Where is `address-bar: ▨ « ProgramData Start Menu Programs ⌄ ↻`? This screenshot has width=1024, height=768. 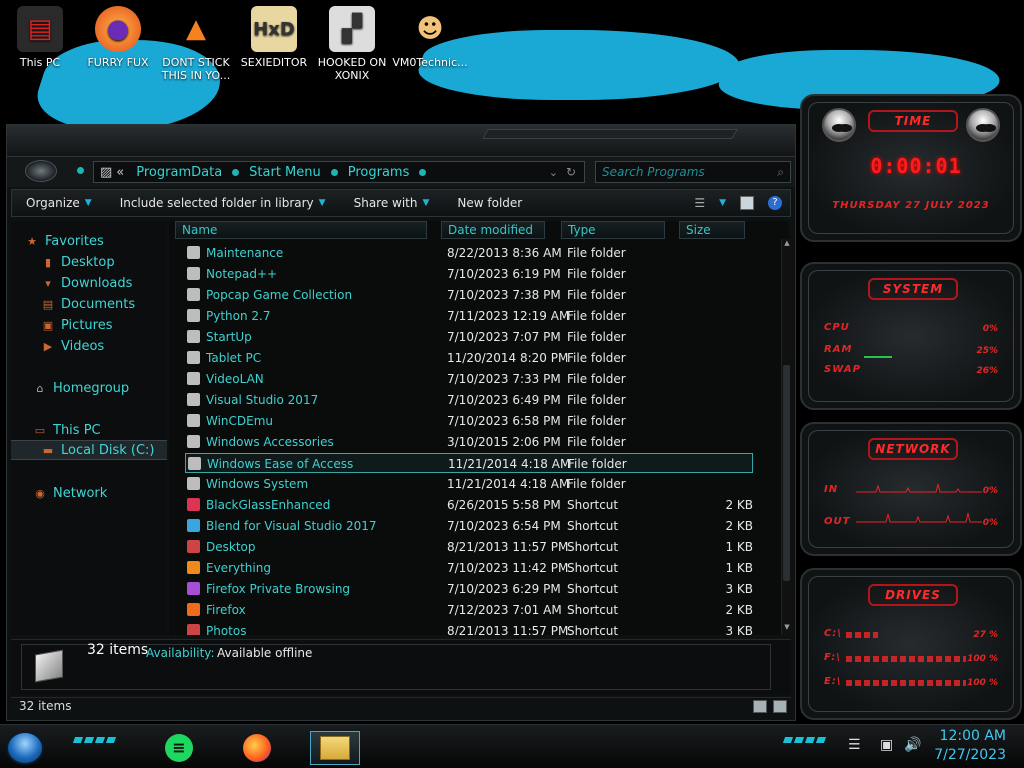
address-bar: ▨ « ProgramData Start Menu Programs ⌄ ↻ is located at coordinates (339, 172).